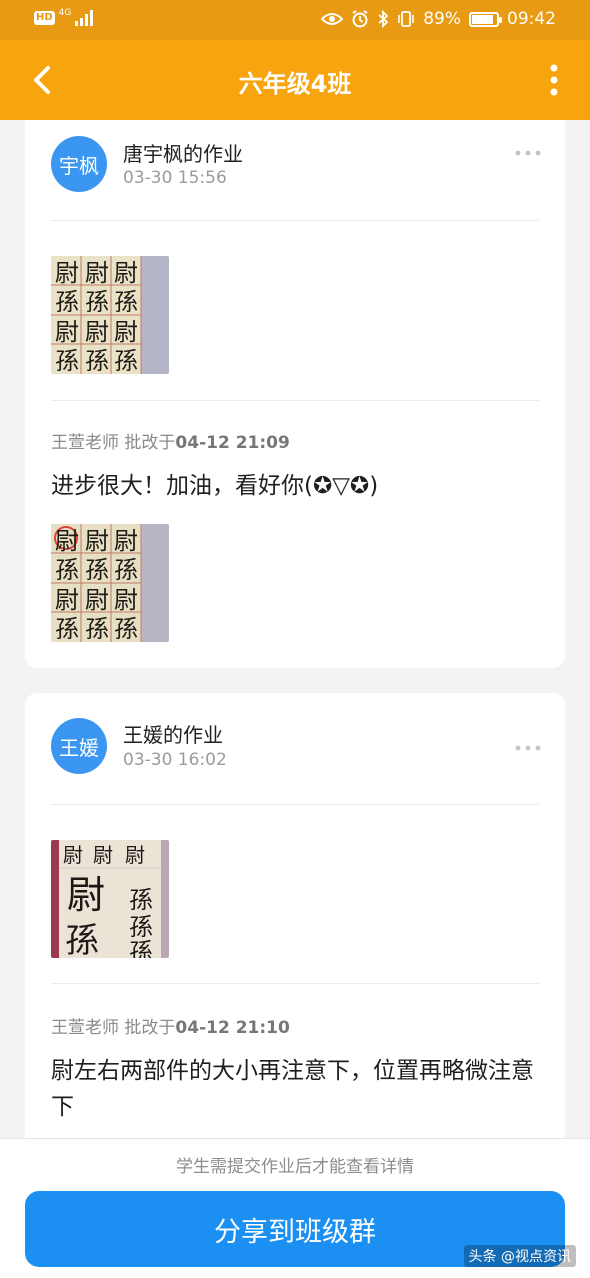 This screenshot has width=590, height=1278. What do you see at coordinates (360, 19) in the screenshot?
I see `alarm-icon` at bounding box center [360, 19].